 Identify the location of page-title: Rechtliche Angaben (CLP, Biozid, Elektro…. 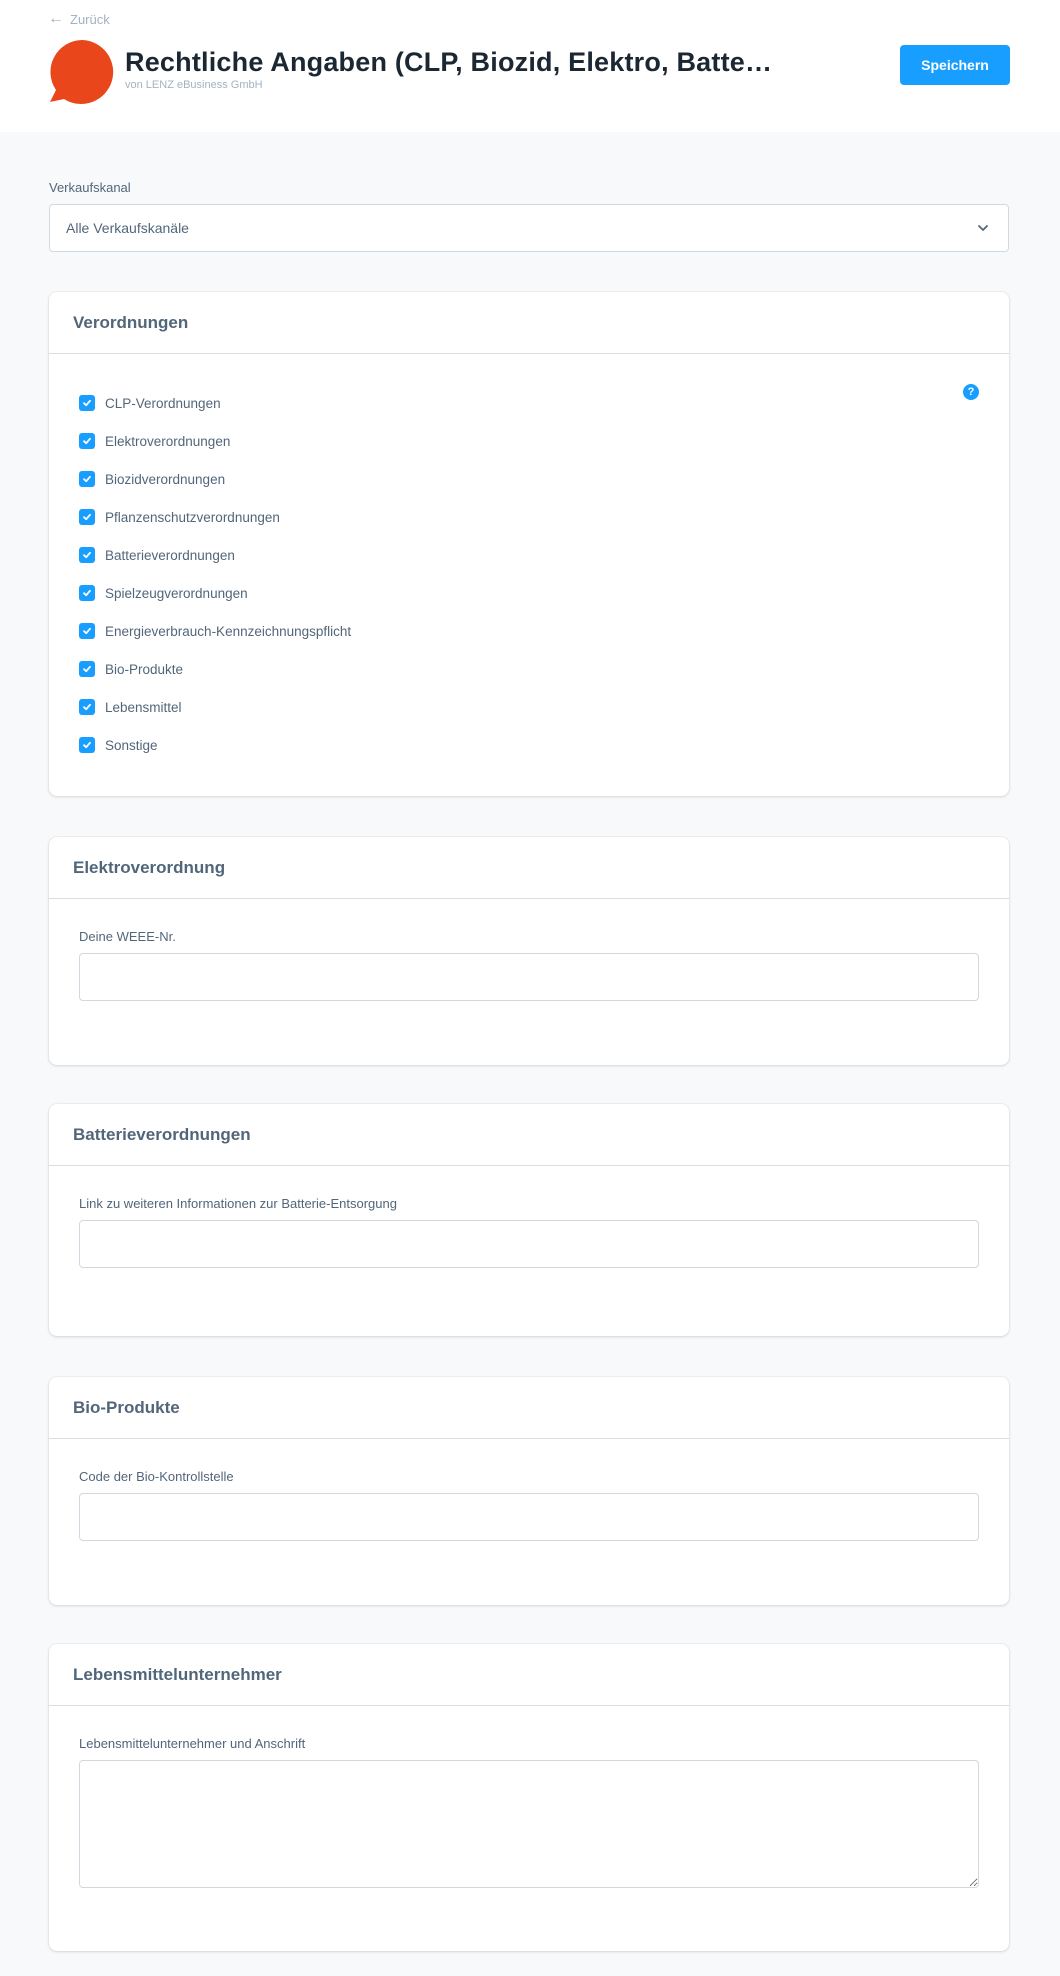
(449, 62).